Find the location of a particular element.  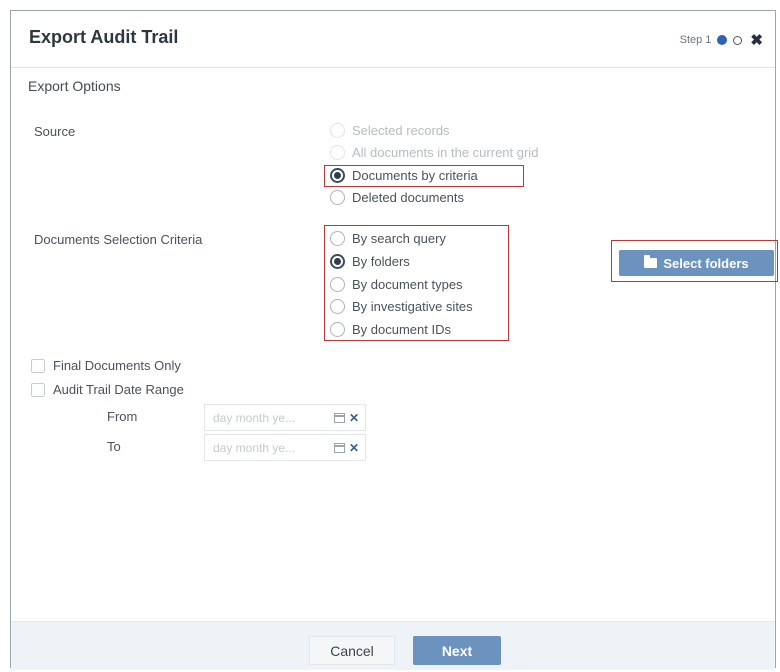

step-1-dot-icon is located at coordinates (722, 40).